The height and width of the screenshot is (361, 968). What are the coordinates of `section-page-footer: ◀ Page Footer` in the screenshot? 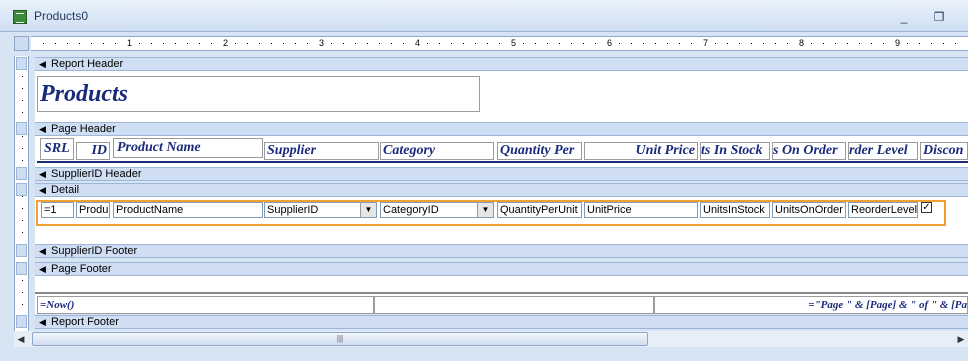 It's located at (501, 269).